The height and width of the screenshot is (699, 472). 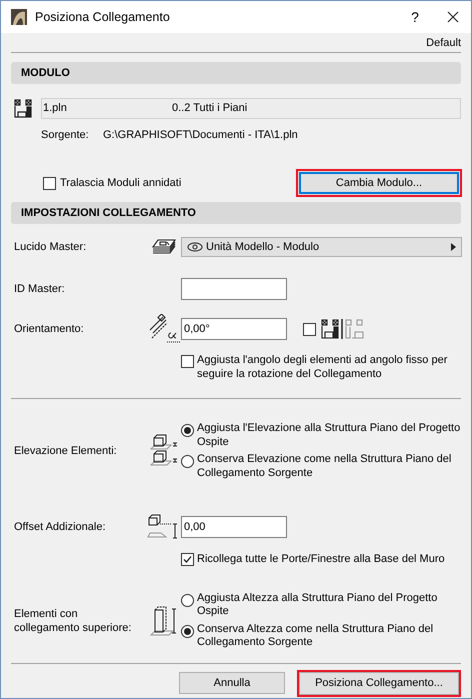 I want to click on dropdown-value: Unità Modello - Modulo, so click(x=263, y=247).